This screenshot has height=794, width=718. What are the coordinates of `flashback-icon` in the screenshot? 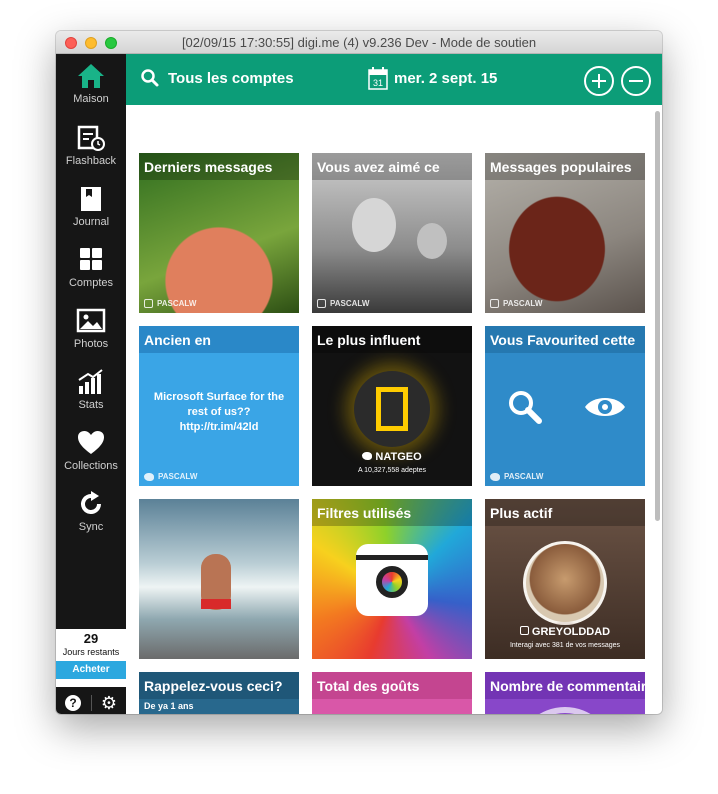 It's located at (91, 138).